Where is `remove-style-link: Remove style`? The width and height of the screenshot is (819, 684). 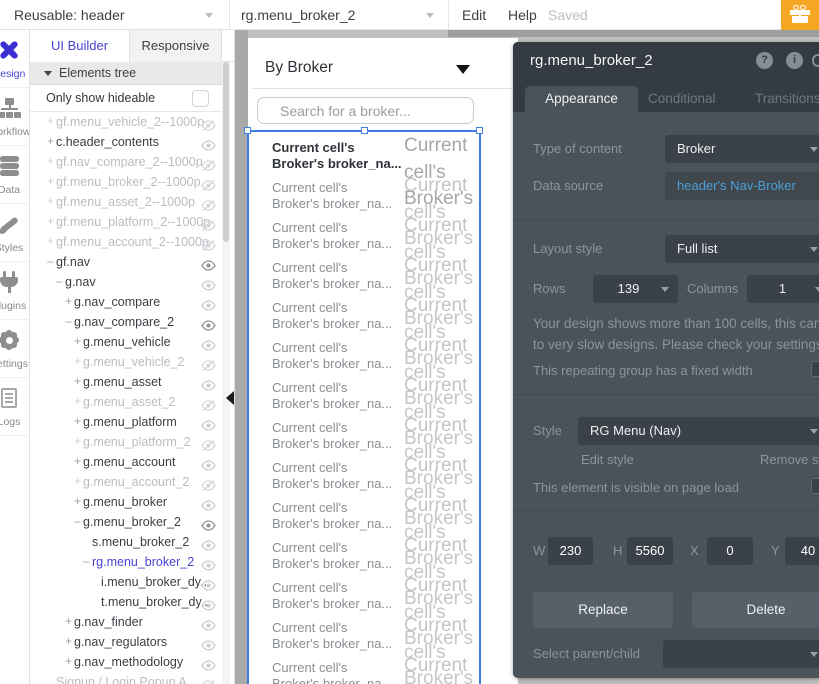 remove-style-link: Remove style is located at coordinates (789, 459).